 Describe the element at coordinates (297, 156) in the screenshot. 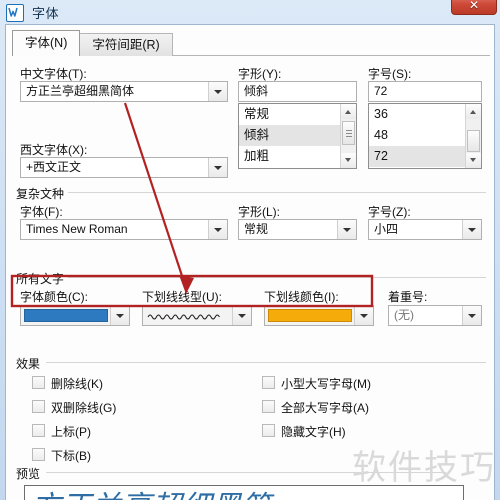

I see `list-item: 加粗` at that location.